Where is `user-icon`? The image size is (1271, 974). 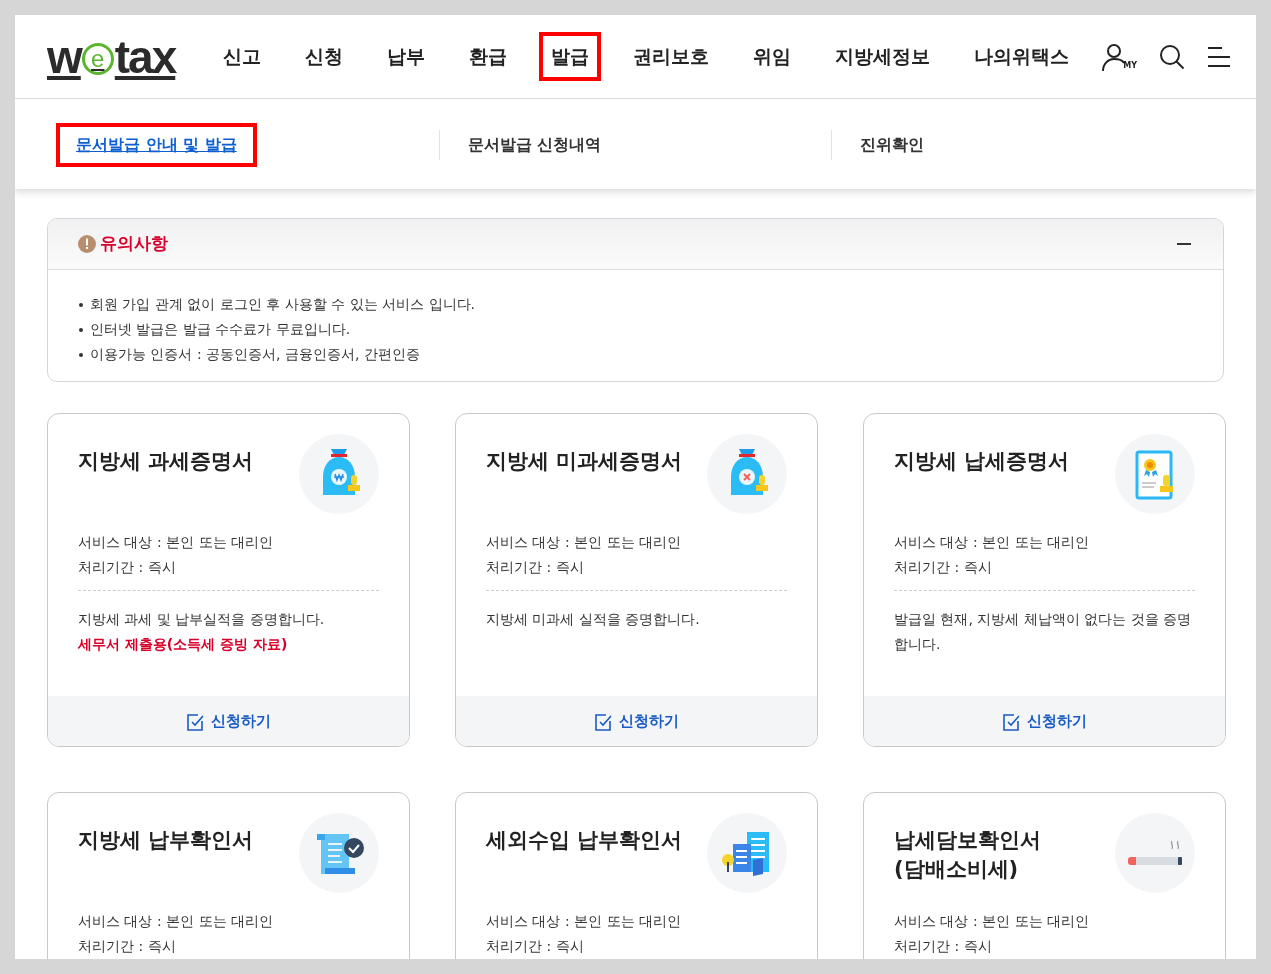
user-icon is located at coordinates (1113, 56).